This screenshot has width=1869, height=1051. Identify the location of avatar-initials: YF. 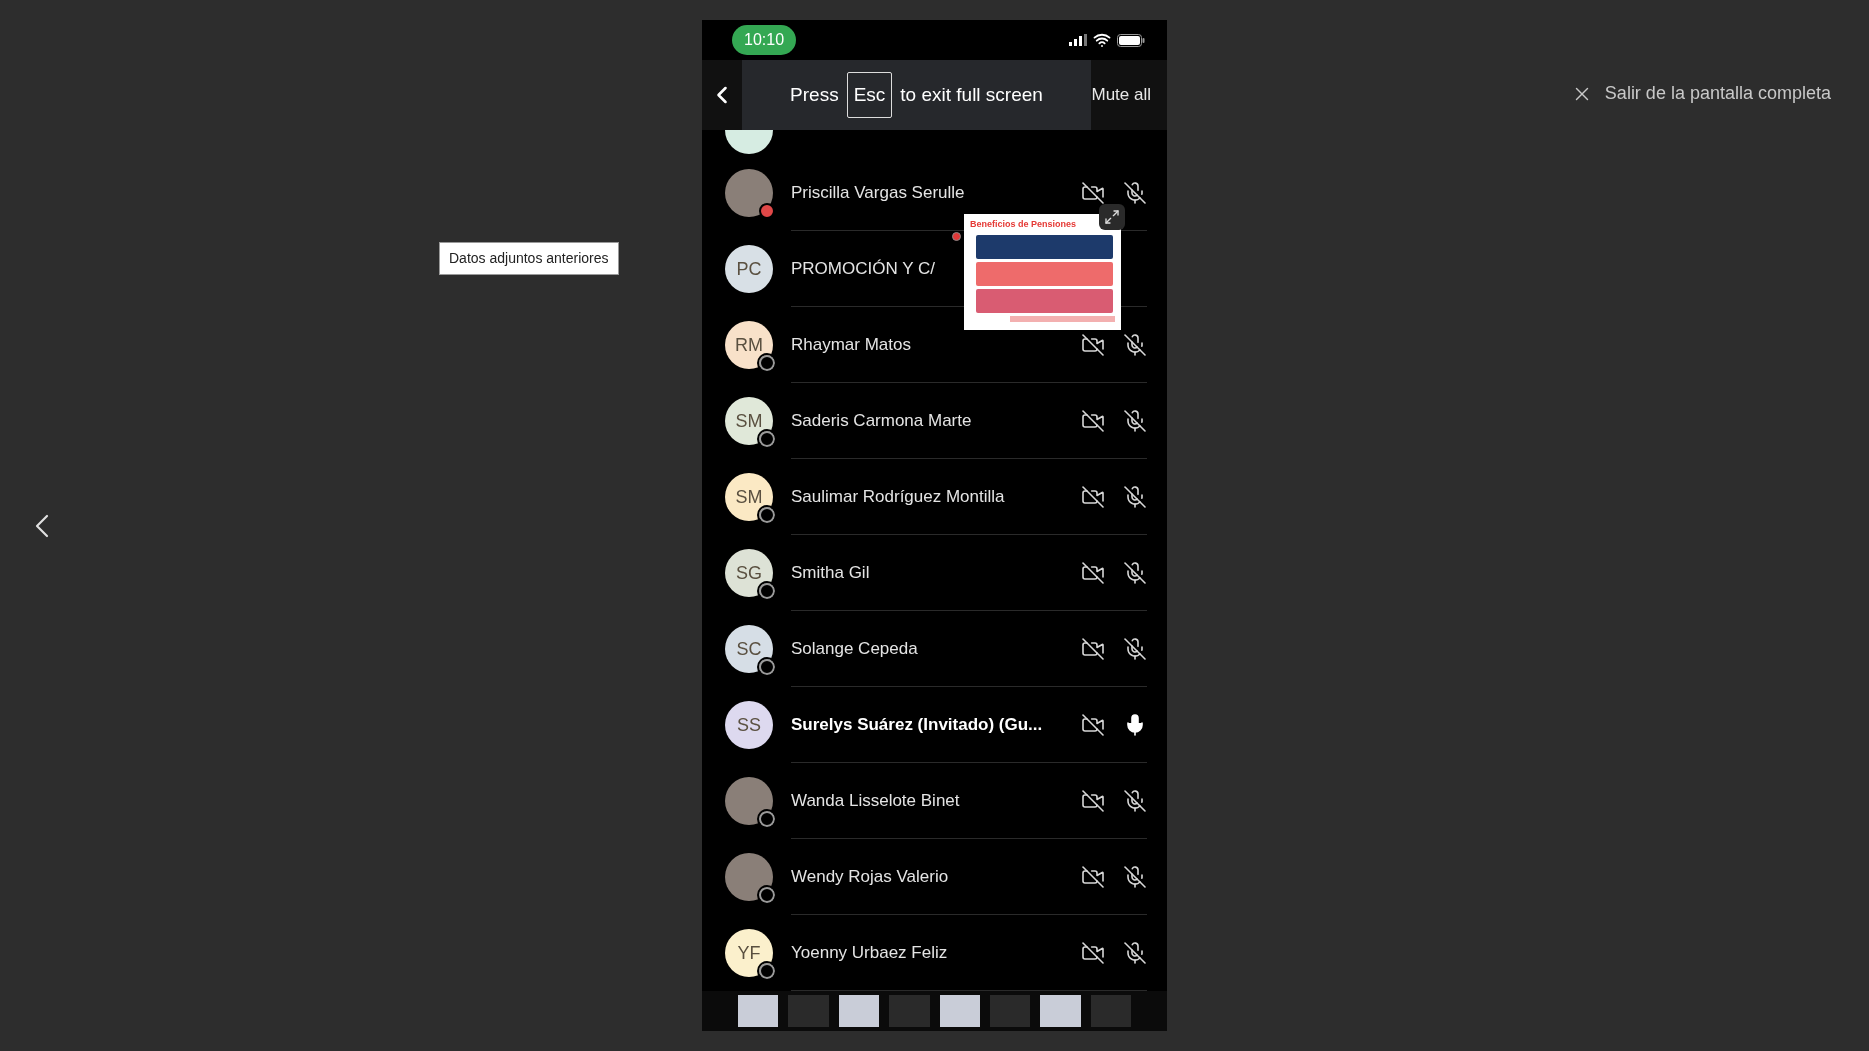
(749, 953).